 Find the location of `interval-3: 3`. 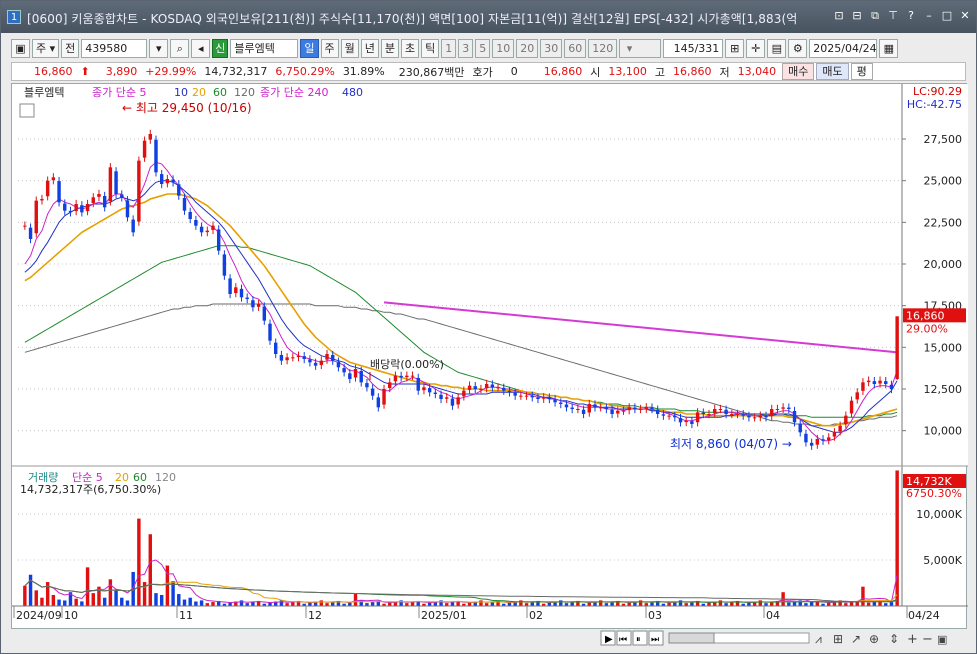

interval-3: 3 is located at coordinates (466, 48).